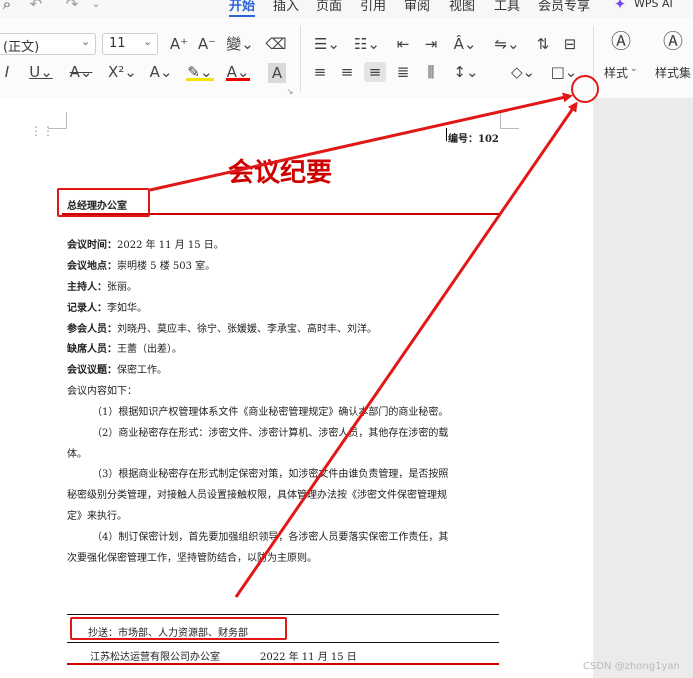 The height and width of the screenshot is (678, 693). I want to click on watermark: CSDN @zhong1yan, so click(631, 666).